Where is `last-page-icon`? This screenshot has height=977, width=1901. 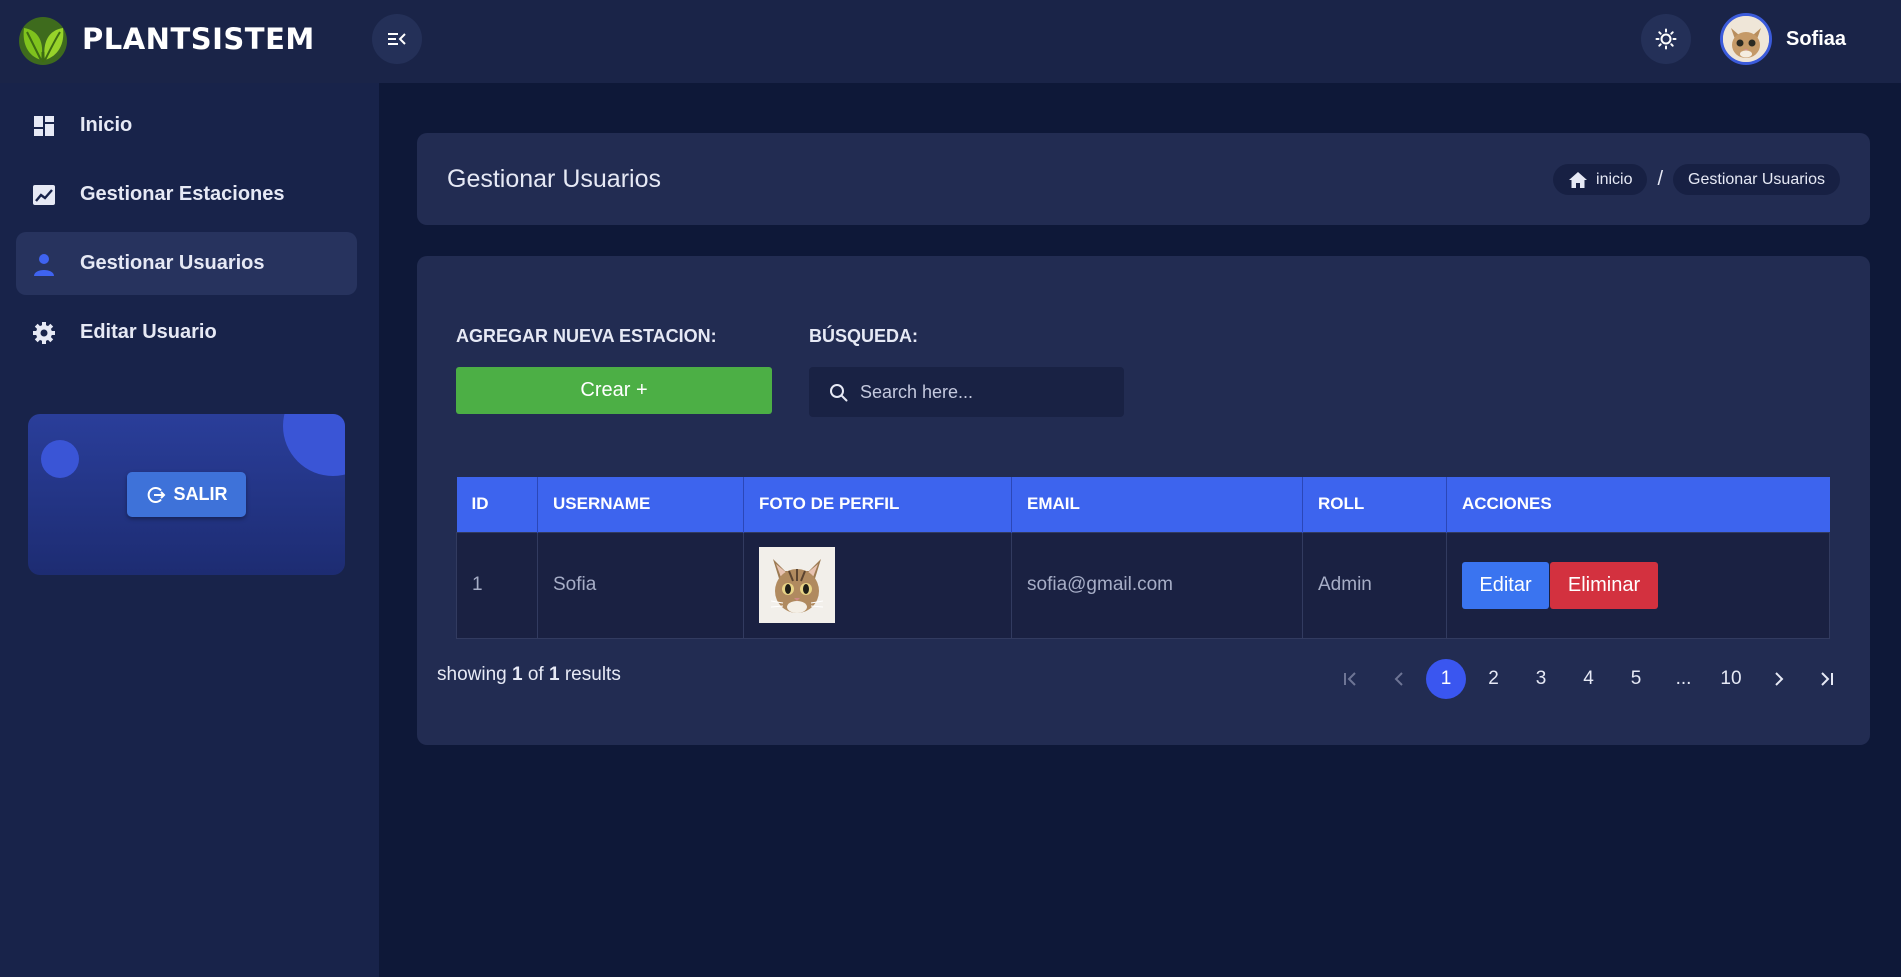 last-page-icon is located at coordinates (1827, 679).